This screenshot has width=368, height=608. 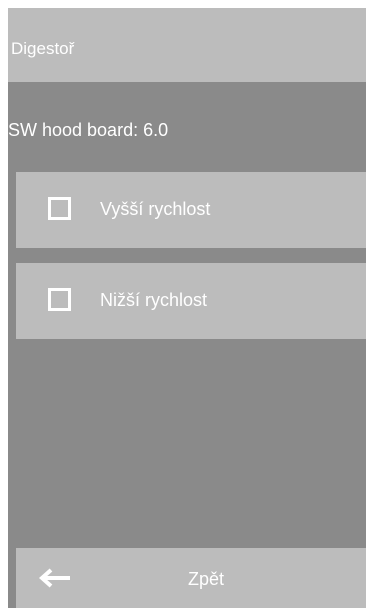 I want to click on option-higher-speed: Vyšší rychlost, so click(x=191, y=210).